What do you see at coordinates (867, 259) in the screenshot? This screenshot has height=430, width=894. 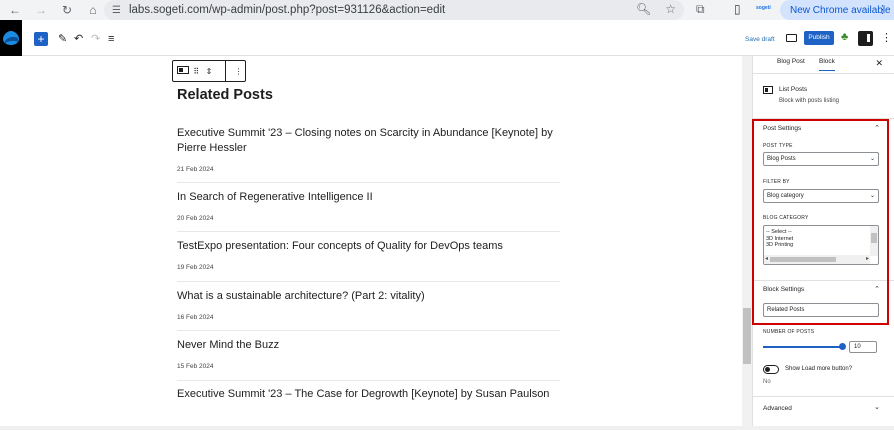 I see `scroll-right-icon: ▸` at bounding box center [867, 259].